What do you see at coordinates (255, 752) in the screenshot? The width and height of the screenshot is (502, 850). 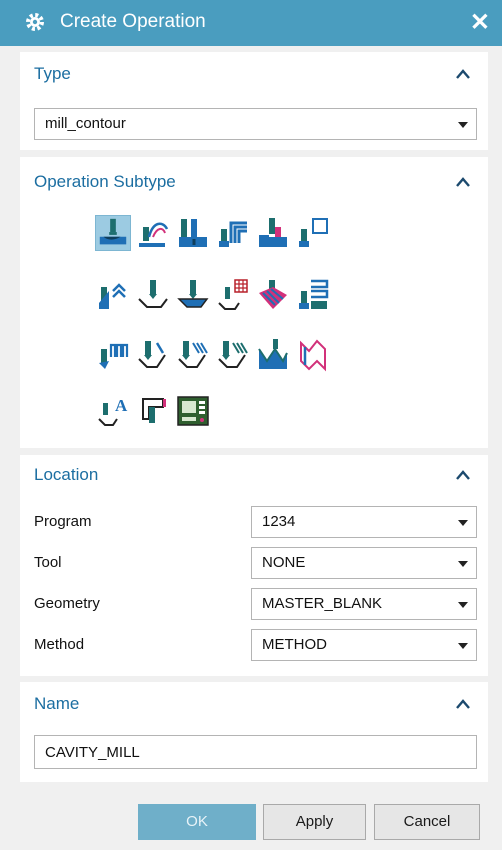 I see `name-input: CAVITY_MILL` at bounding box center [255, 752].